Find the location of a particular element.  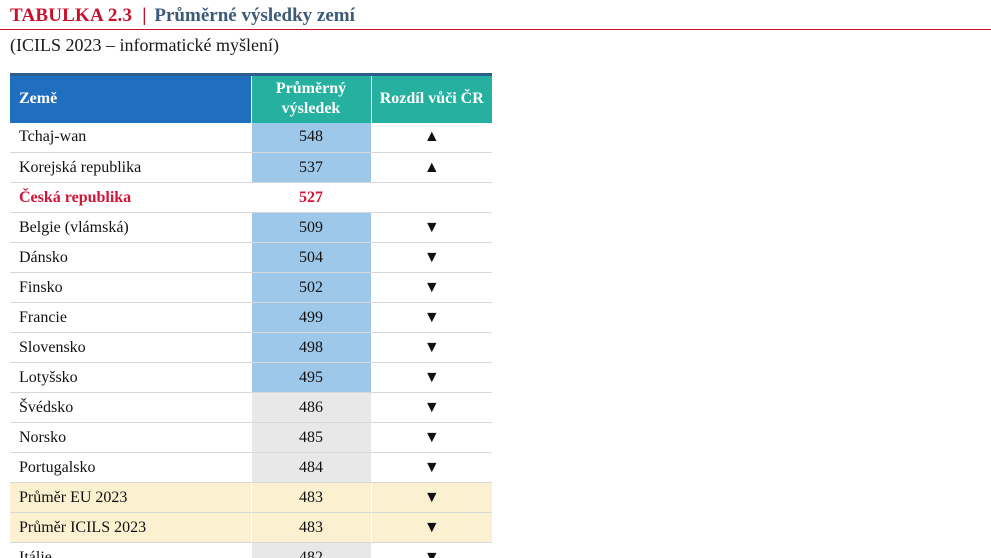

table-row: Itálie 482 ▼ is located at coordinates (251, 550).